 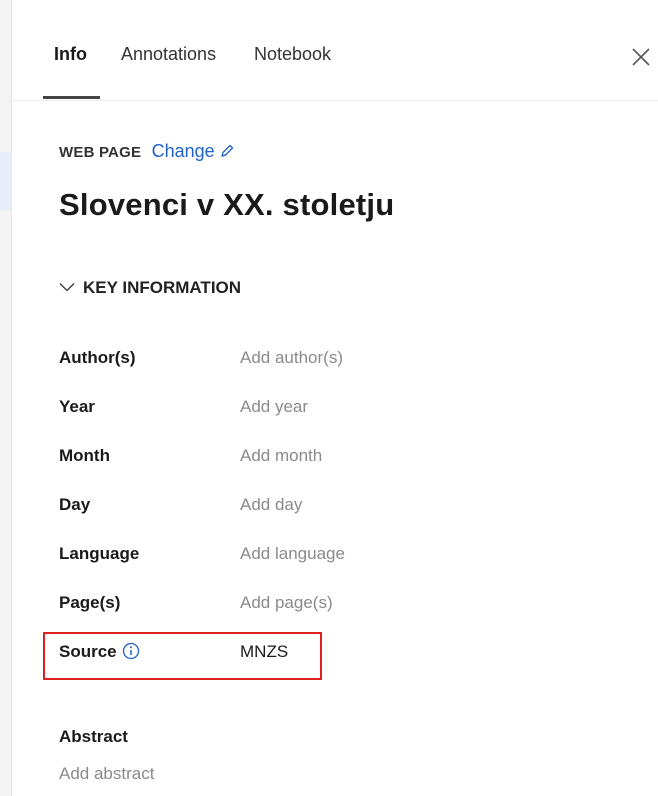 What do you see at coordinates (335, 50) in the screenshot?
I see `tab-bar: Info Annotations Notebook` at bounding box center [335, 50].